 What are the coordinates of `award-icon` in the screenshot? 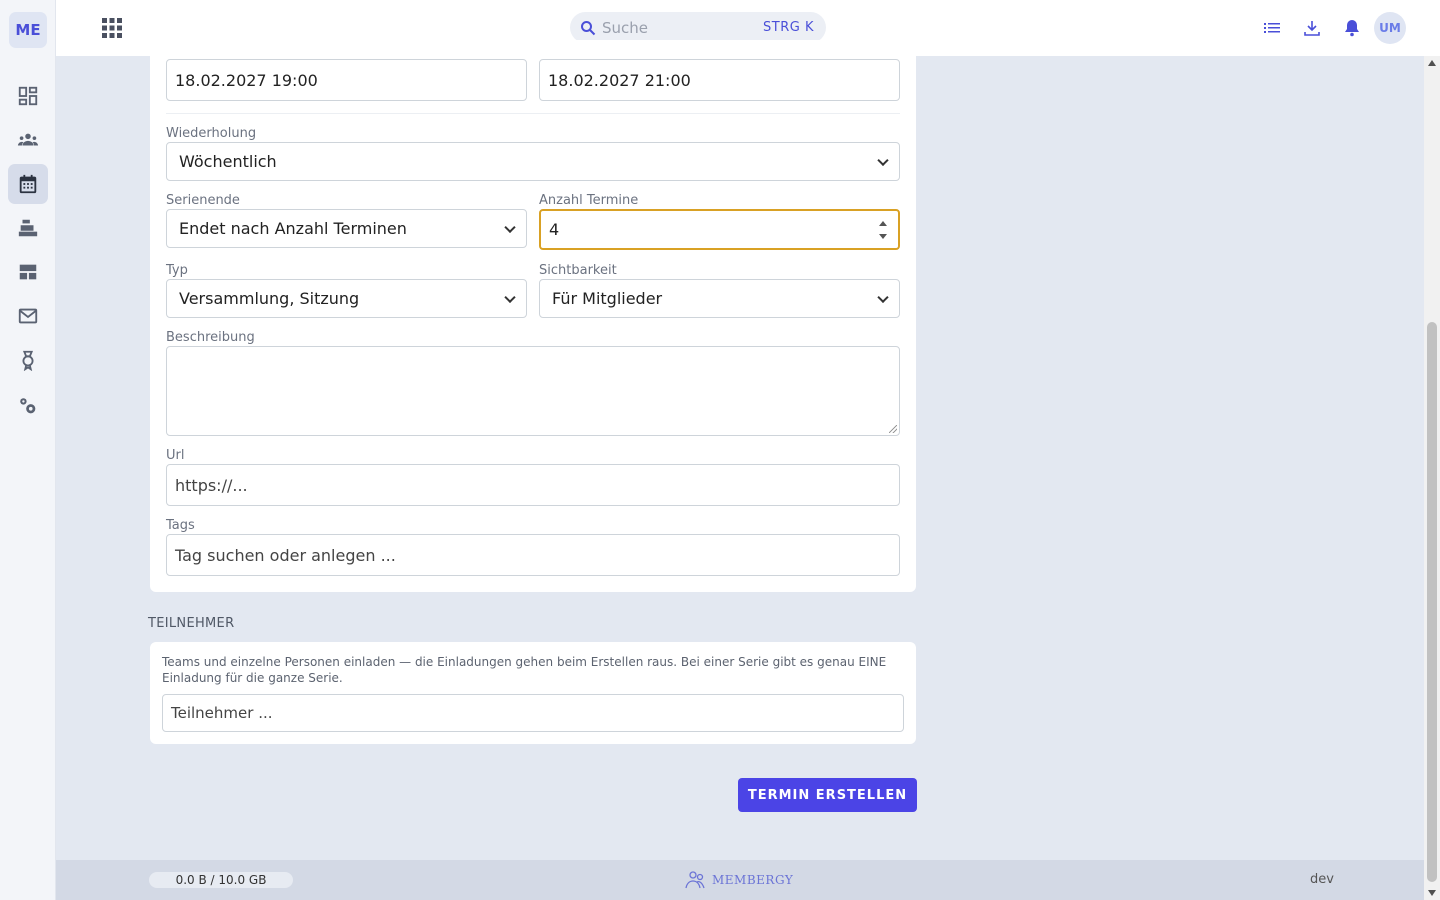 It's located at (28, 360).